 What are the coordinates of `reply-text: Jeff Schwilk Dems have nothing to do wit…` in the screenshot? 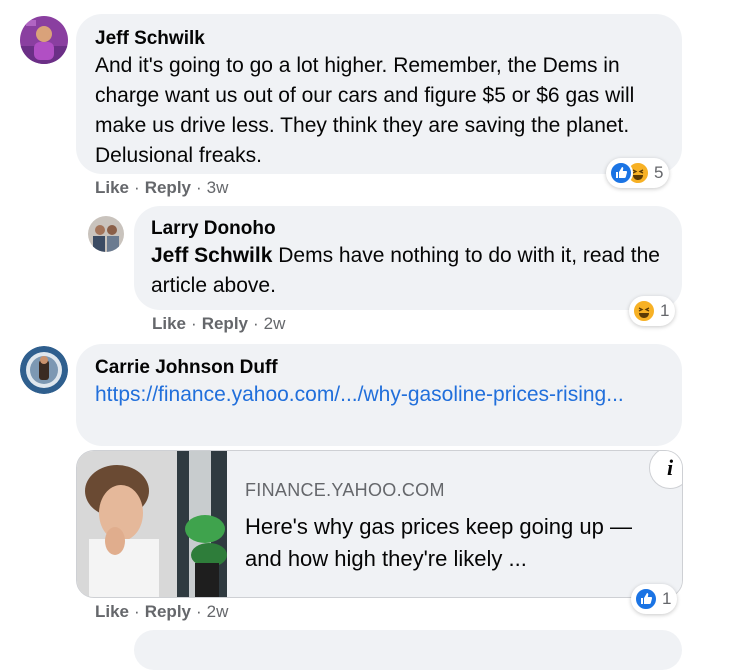 It's located at (411, 271).